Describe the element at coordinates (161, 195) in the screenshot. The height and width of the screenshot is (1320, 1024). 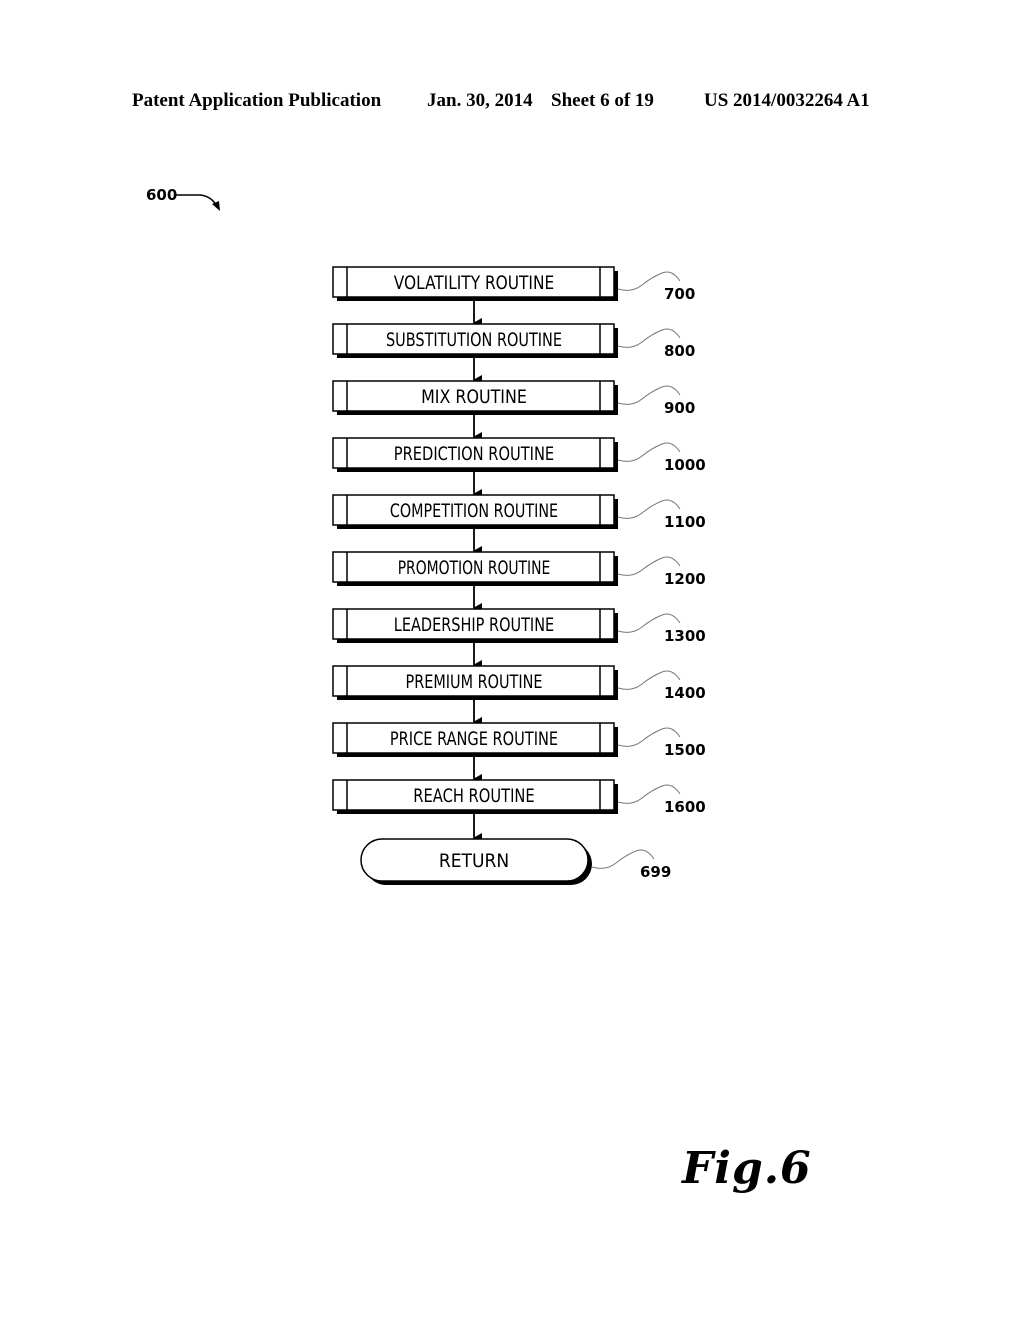
I see `figure-ref-label: 600` at that location.